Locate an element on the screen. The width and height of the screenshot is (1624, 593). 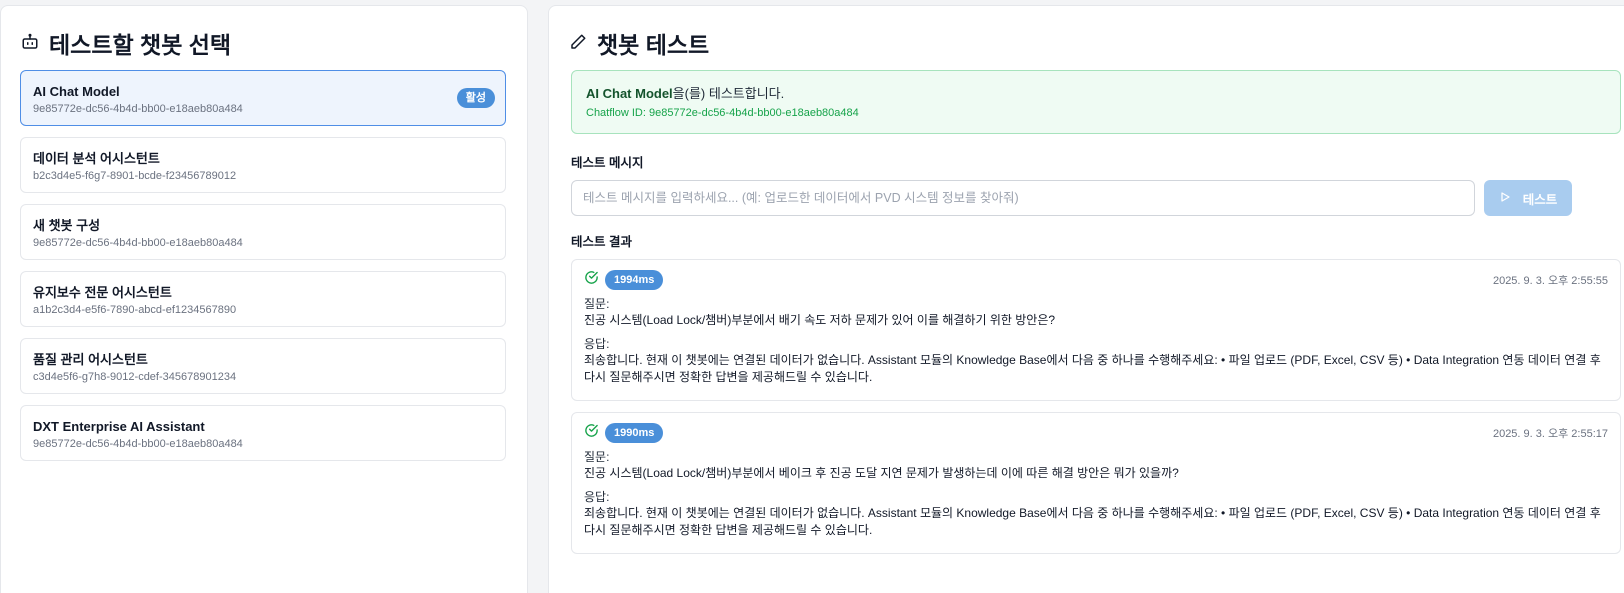
chatbot-name: 품질 관리 어시스턴트 is located at coordinates (90, 359).